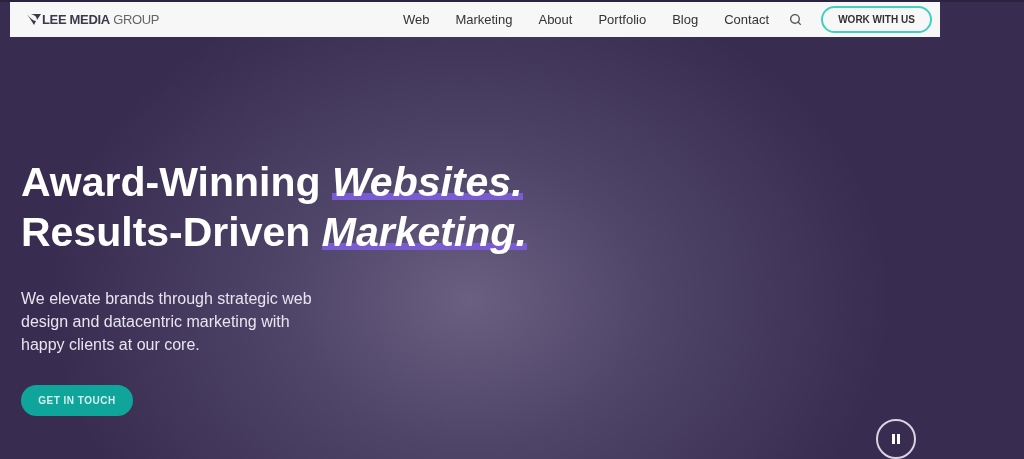 This screenshot has width=1024, height=459. I want to click on pause-button, so click(896, 439).